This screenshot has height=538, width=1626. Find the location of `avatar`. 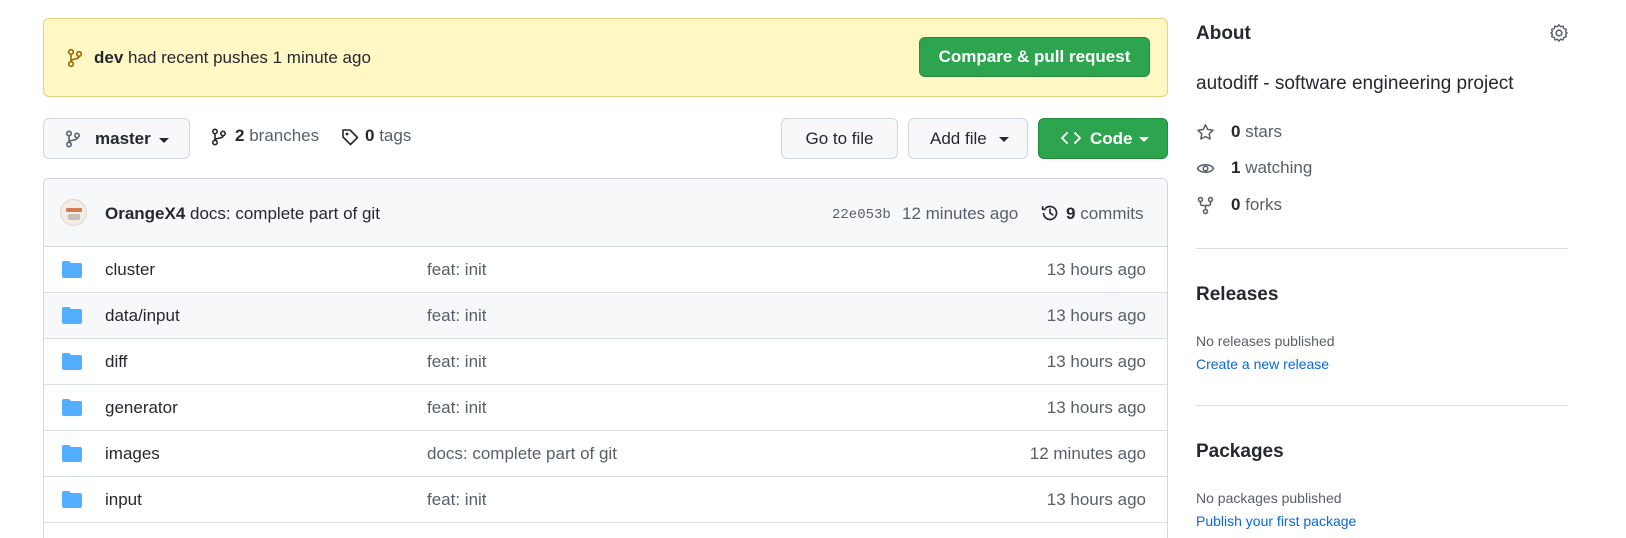

avatar is located at coordinates (73, 212).